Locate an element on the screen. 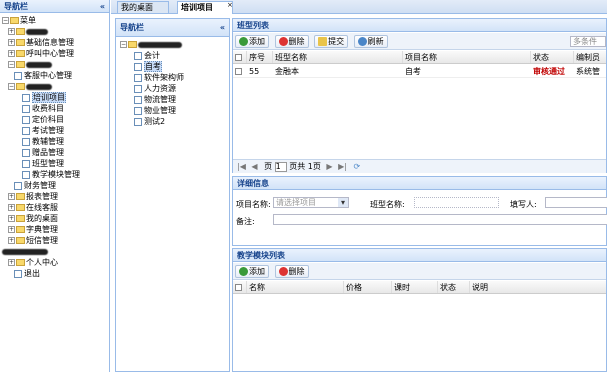 The height and width of the screenshot is (372, 607). tree-leaf: 班型管理 is located at coordinates (54, 163).